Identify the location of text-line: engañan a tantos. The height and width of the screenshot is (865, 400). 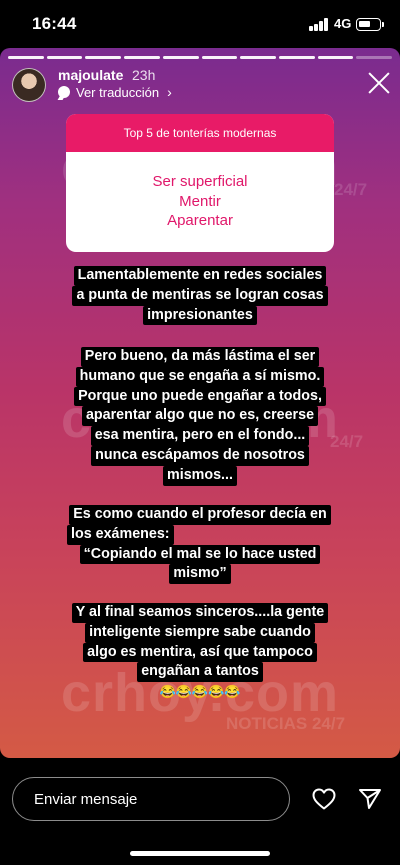
(200, 672).